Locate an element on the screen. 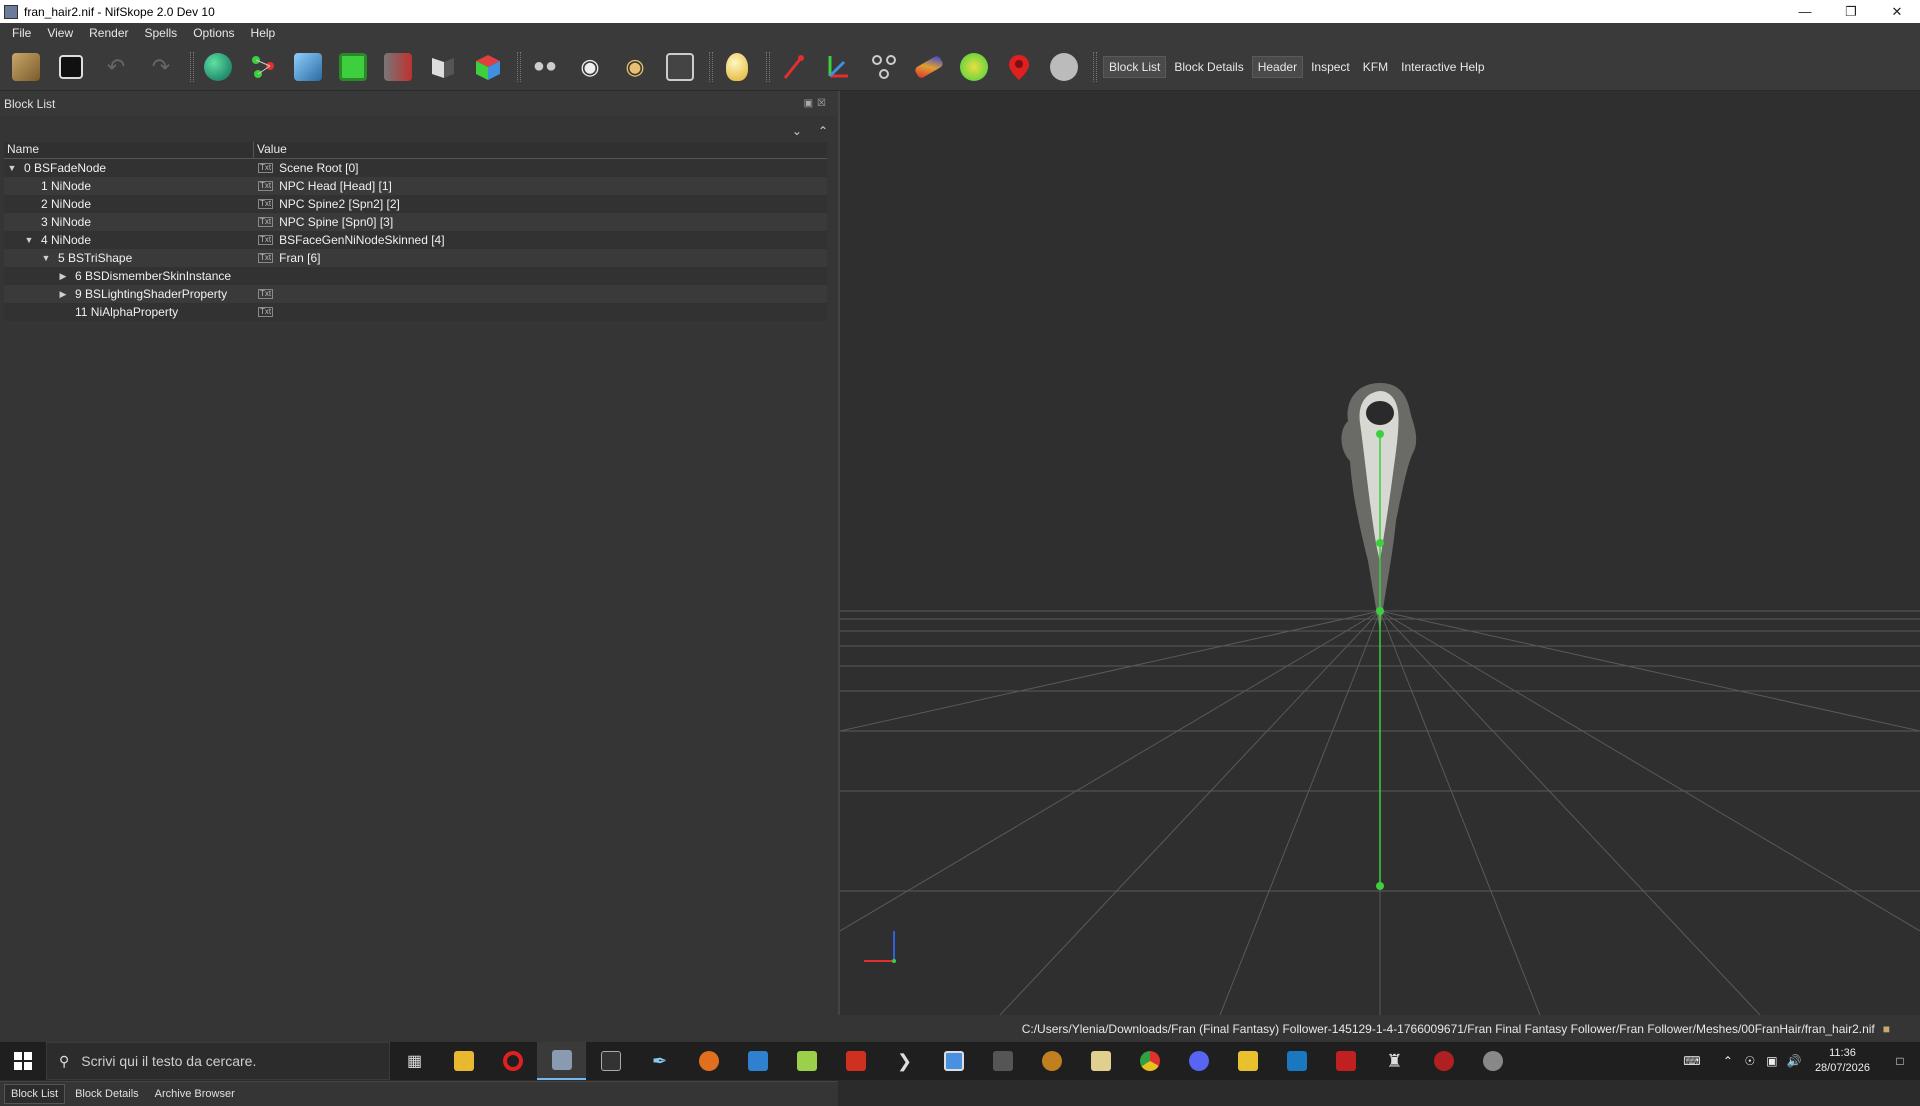 The width and height of the screenshot is (1920, 1106). file-explorer-icon is located at coordinates (463, 1061).